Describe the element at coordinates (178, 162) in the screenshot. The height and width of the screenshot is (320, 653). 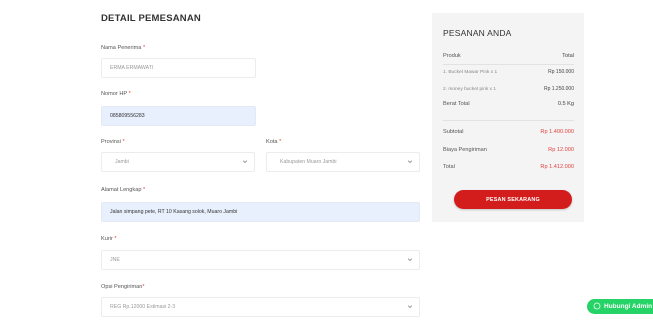
I see `province-select: Jambi` at that location.